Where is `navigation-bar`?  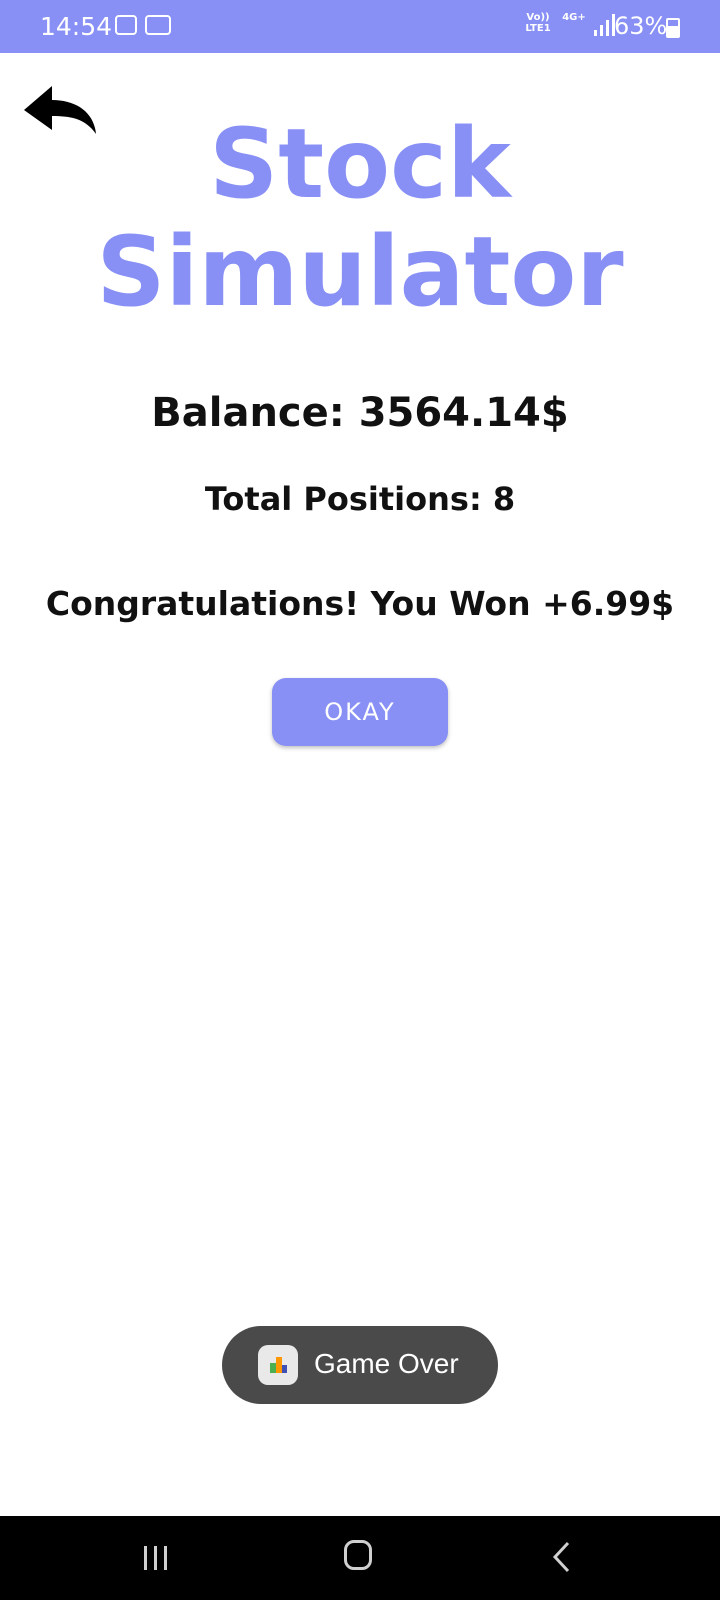 navigation-bar is located at coordinates (360, 1558).